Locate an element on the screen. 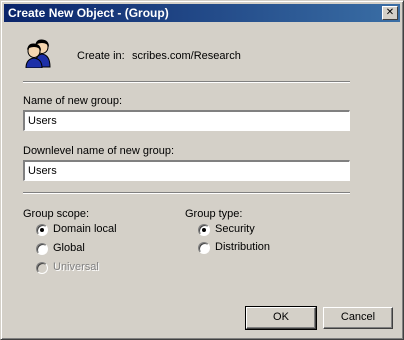  downlevel-name-input: Users is located at coordinates (186, 170).